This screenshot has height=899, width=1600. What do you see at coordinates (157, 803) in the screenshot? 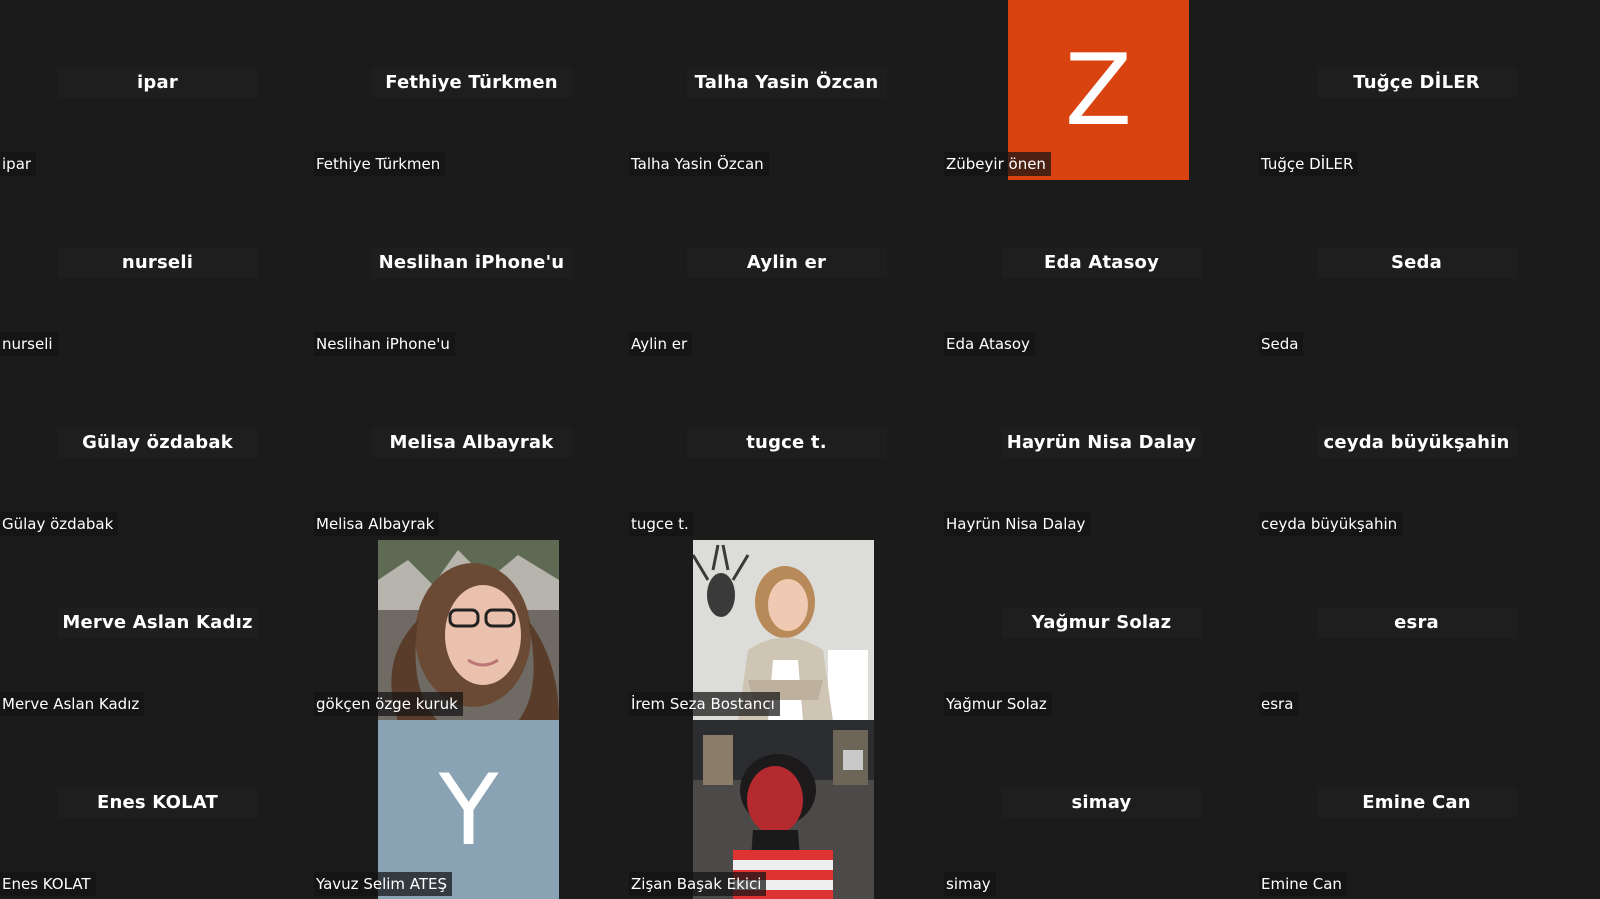
I see `participant-display-name: Enes KOLAT` at bounding box center [157, 803].